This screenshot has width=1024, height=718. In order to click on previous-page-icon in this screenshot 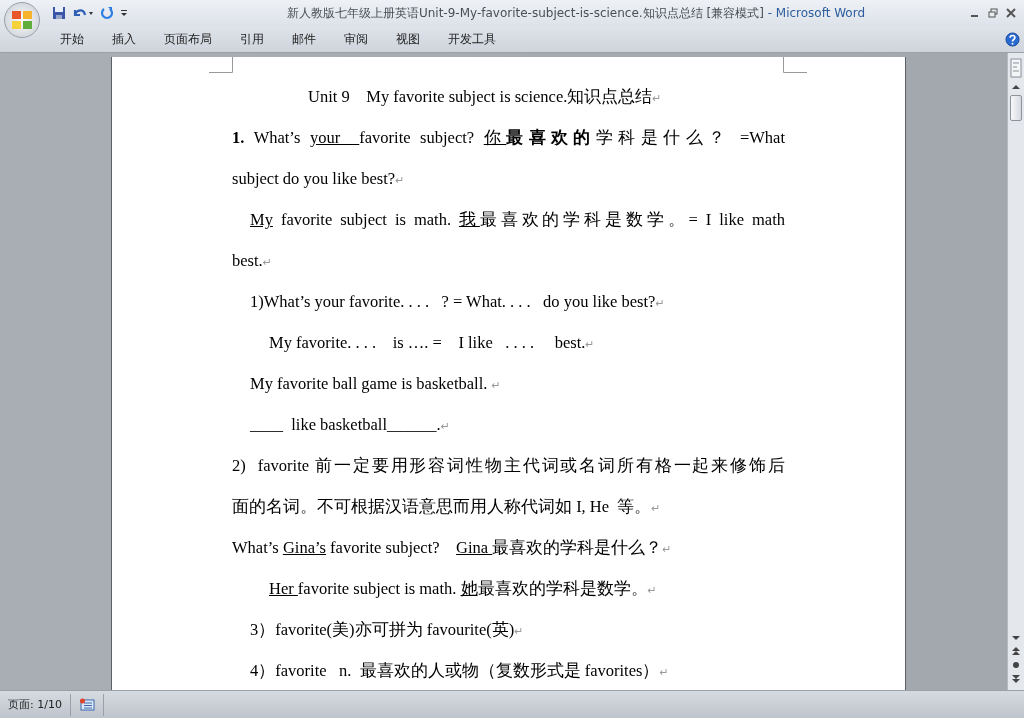, I will do `click(1016, 651)`.